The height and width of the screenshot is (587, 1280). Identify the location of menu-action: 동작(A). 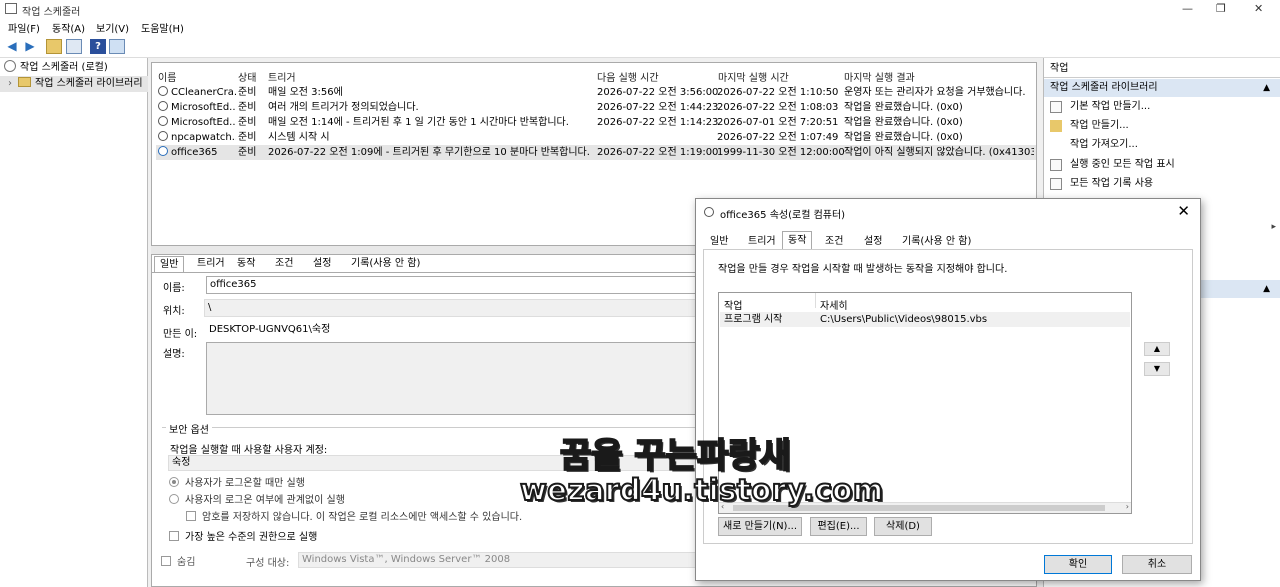
(68, 27).